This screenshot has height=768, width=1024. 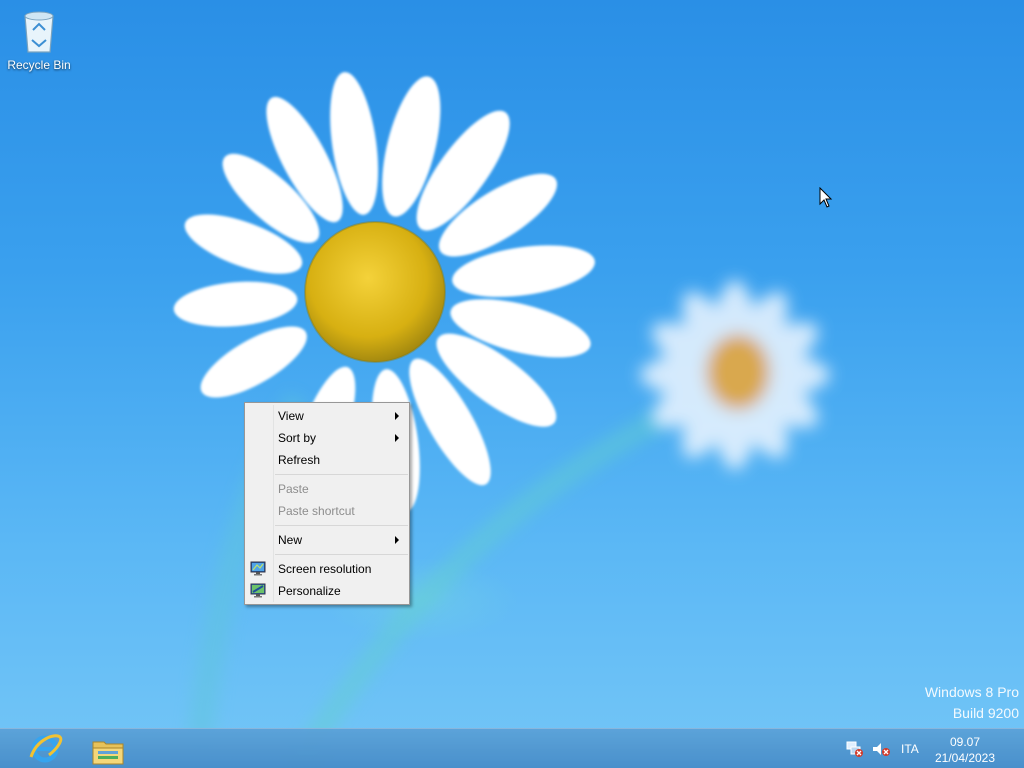 I want to click on windows-watermark: Windows 8 Pro Build 9200, so click(x=972, y=703).